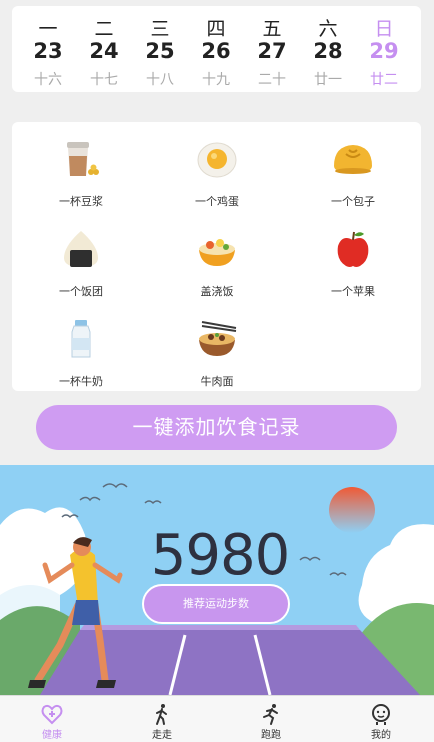 The width and height of the screenshot is (434, 742). Describe the element at coordinates (328, 29) in the screenshot. I see `weekday-label: 六` at that location.